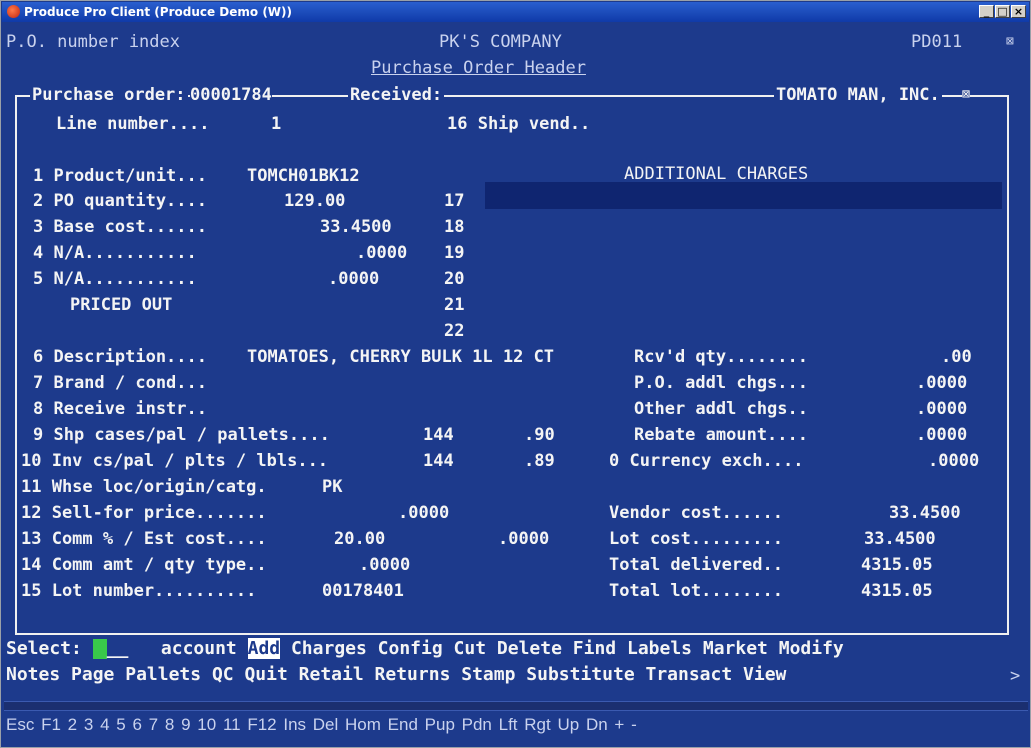 This screenshot has height=748, width=1031. Describe the element at coordinates (580, 674) in the screenshot. I see `menu-substitute: Substitute` at that location.